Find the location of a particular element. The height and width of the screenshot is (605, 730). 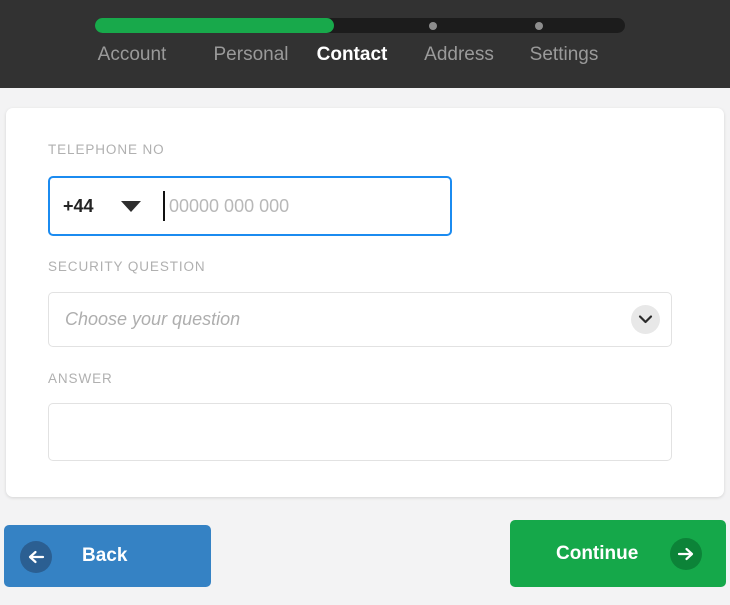

step-label-account: Account is located at coordinates (132, 55).